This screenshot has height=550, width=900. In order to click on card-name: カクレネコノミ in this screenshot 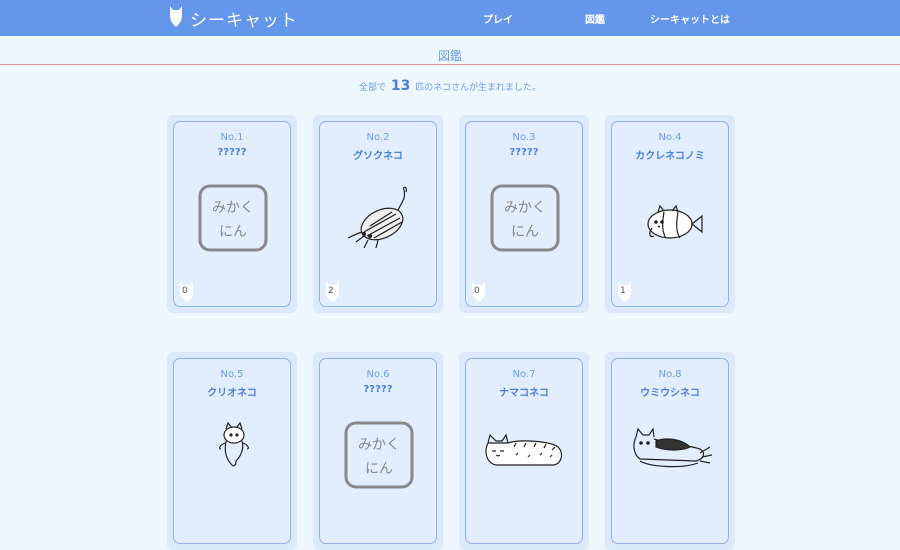, I will do `click(670, 156)`.